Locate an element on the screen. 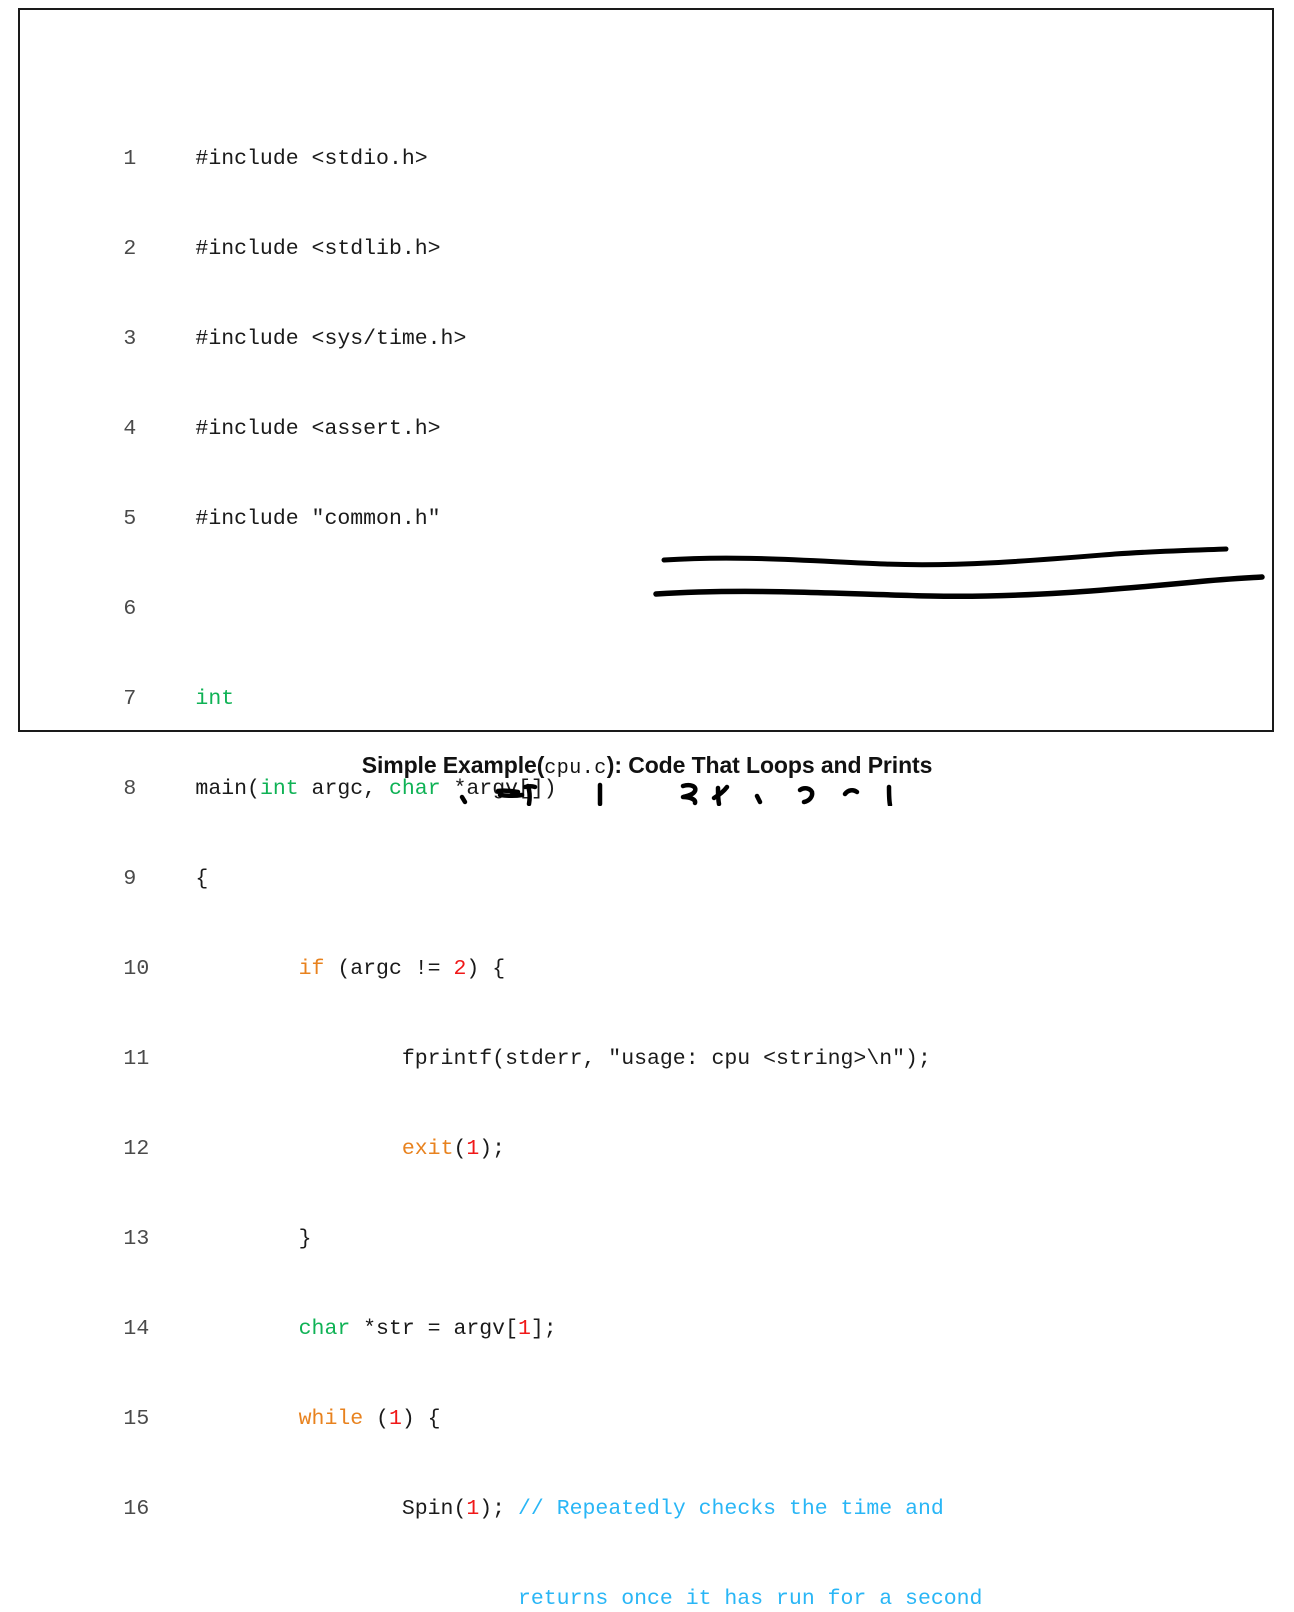 The width and height of the screenshot is (1294, 1612). code-token: if is located at coordinates (311, 969).